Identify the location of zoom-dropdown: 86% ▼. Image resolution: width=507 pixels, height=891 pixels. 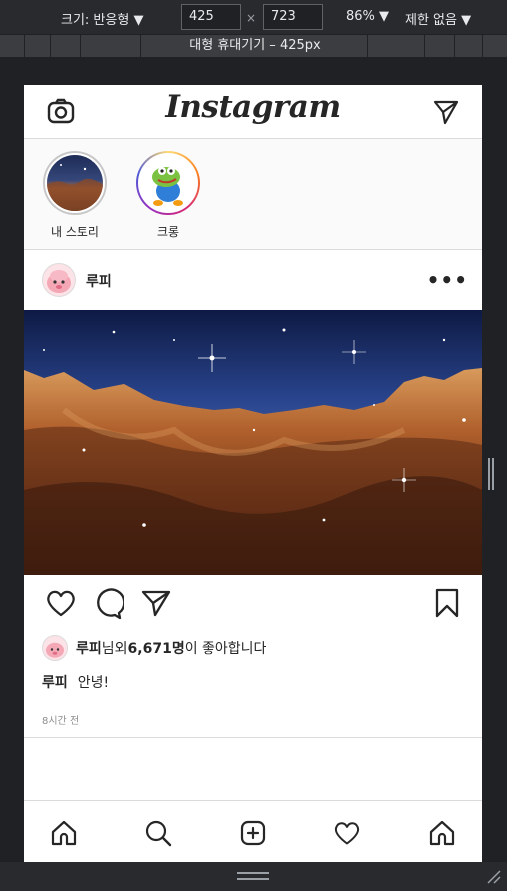
(367, 16).